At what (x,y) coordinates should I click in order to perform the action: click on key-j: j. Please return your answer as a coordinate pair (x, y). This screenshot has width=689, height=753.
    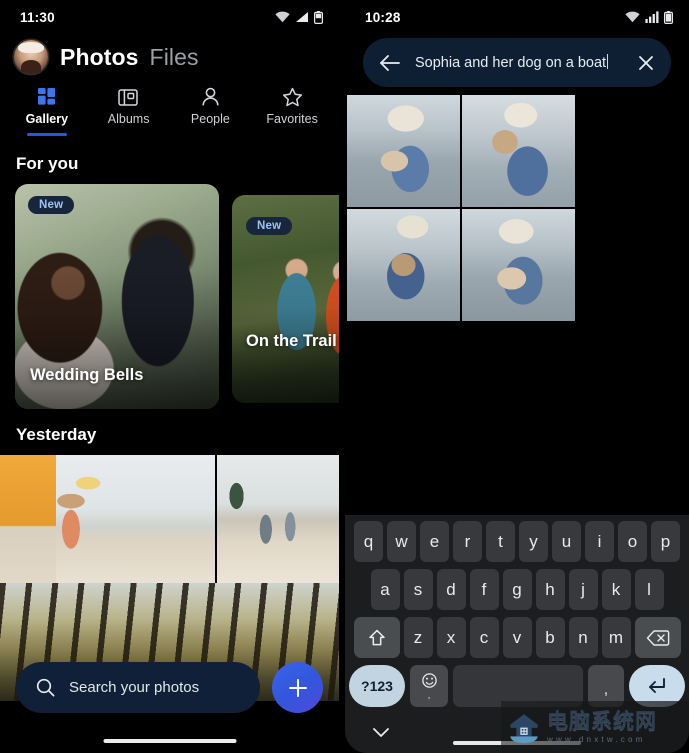
    Looking at the image, I should click on (583, 589).